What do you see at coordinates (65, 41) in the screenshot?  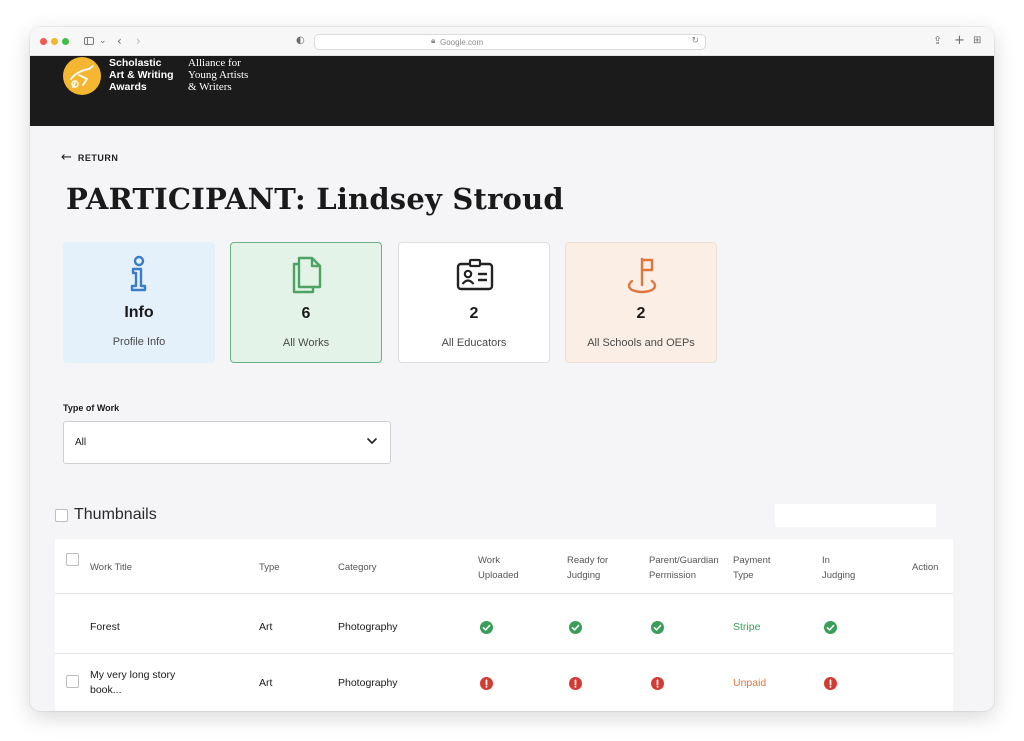 I see `maximize-window-button` at bounding box center [65, 41].